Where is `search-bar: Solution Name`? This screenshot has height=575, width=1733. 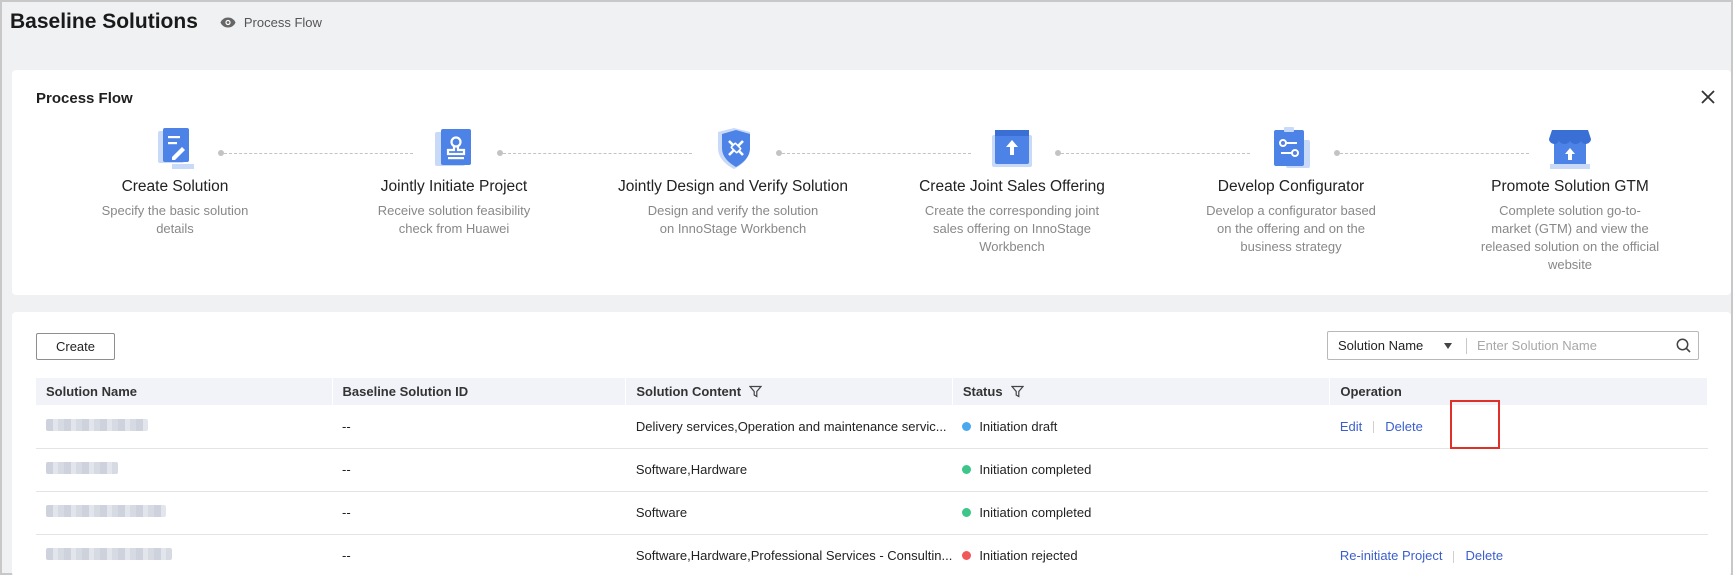
search-bar: Solution Name is located at coordinates (1513, 345).